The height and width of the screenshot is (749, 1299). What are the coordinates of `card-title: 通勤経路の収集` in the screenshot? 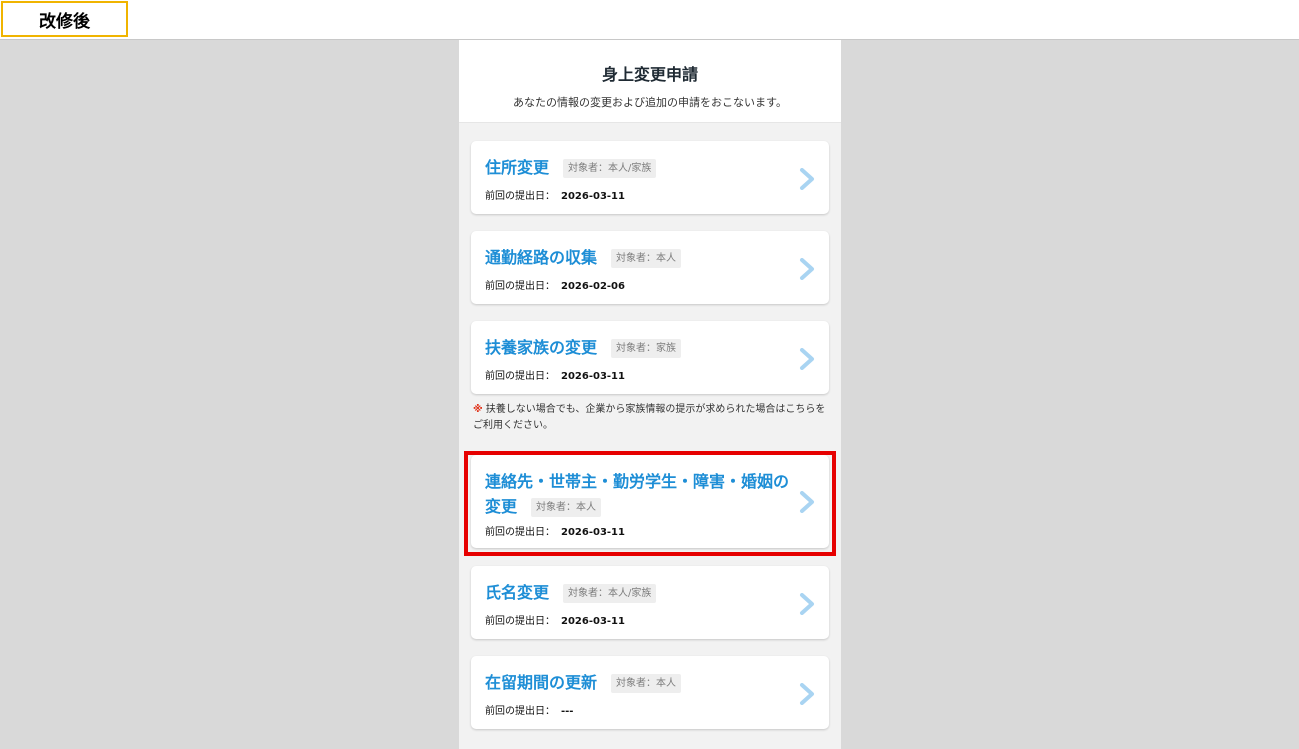 It's located at (541, 257).